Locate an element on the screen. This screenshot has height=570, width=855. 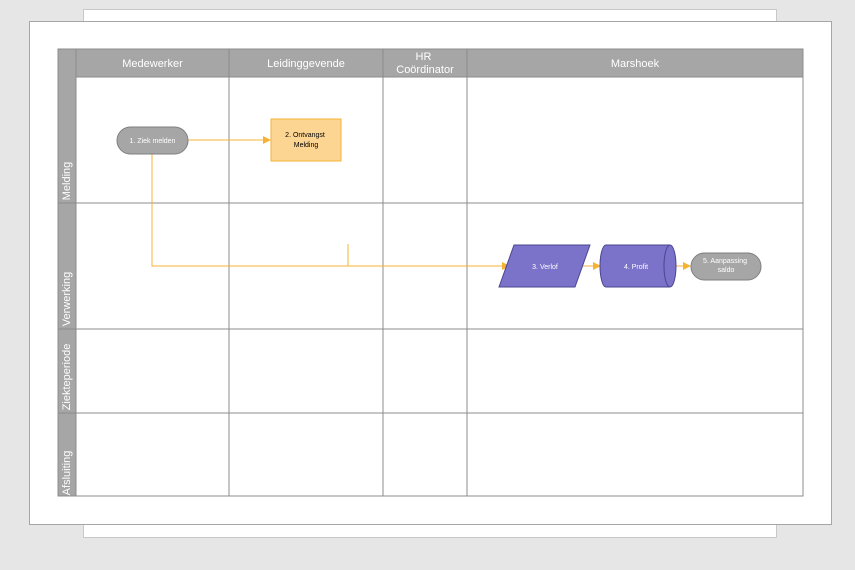
process-shape is located at coordinates (306, 140).